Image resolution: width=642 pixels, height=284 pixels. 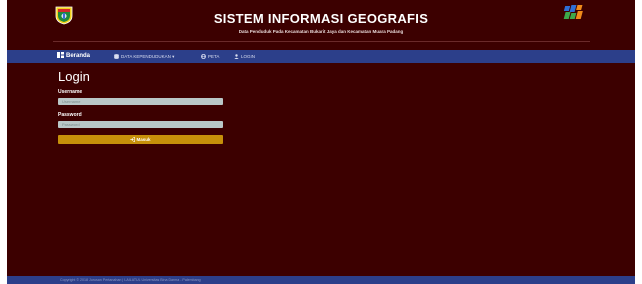 What do you see at coordinates (133, 140) in the screenshot?
I see `sign-in-icon` at bounding box center [133, 140].